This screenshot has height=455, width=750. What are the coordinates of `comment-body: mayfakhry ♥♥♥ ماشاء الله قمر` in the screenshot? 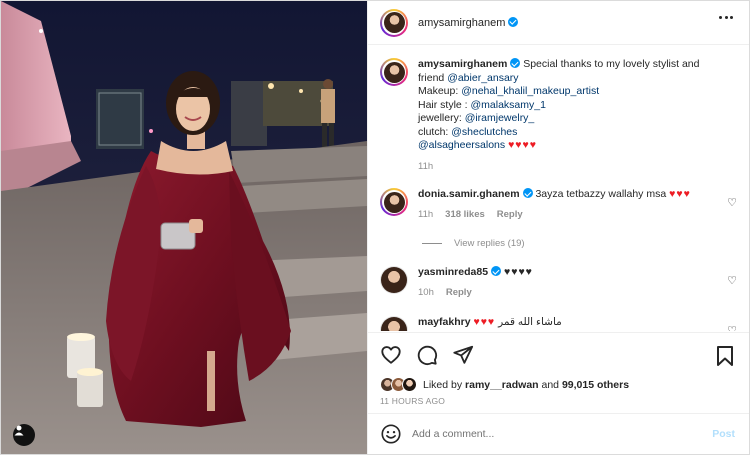 It's located at (490, 323).